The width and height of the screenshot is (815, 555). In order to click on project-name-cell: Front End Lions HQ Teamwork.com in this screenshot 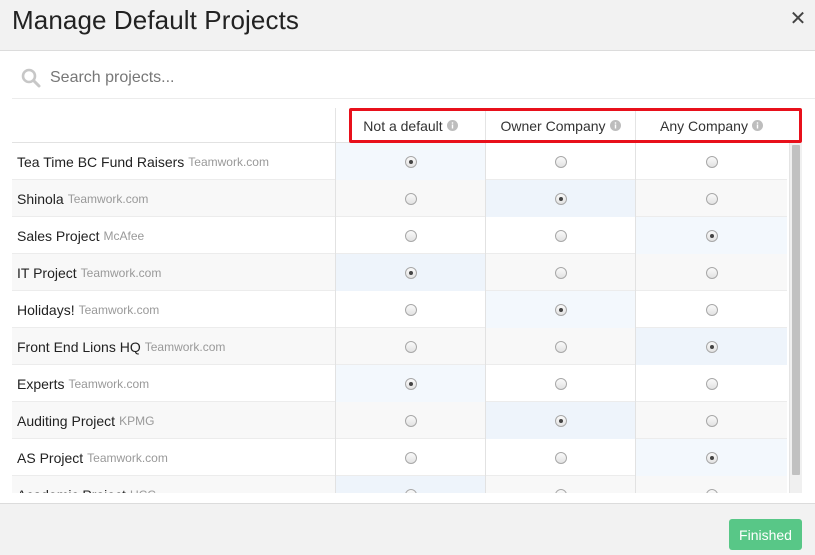, I will do `click(173, 346)`.